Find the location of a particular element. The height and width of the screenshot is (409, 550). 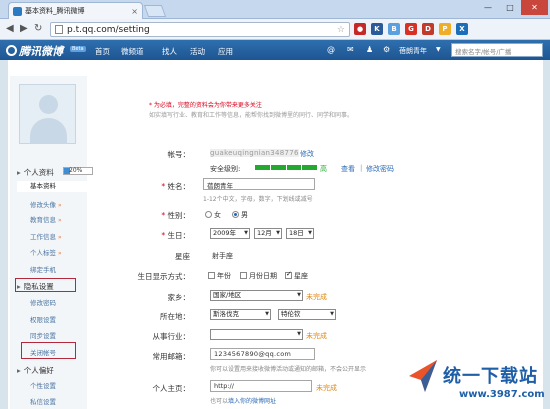

browser-tab: 基本资料_腾讯微博 × is located at coordinates (75, 10).